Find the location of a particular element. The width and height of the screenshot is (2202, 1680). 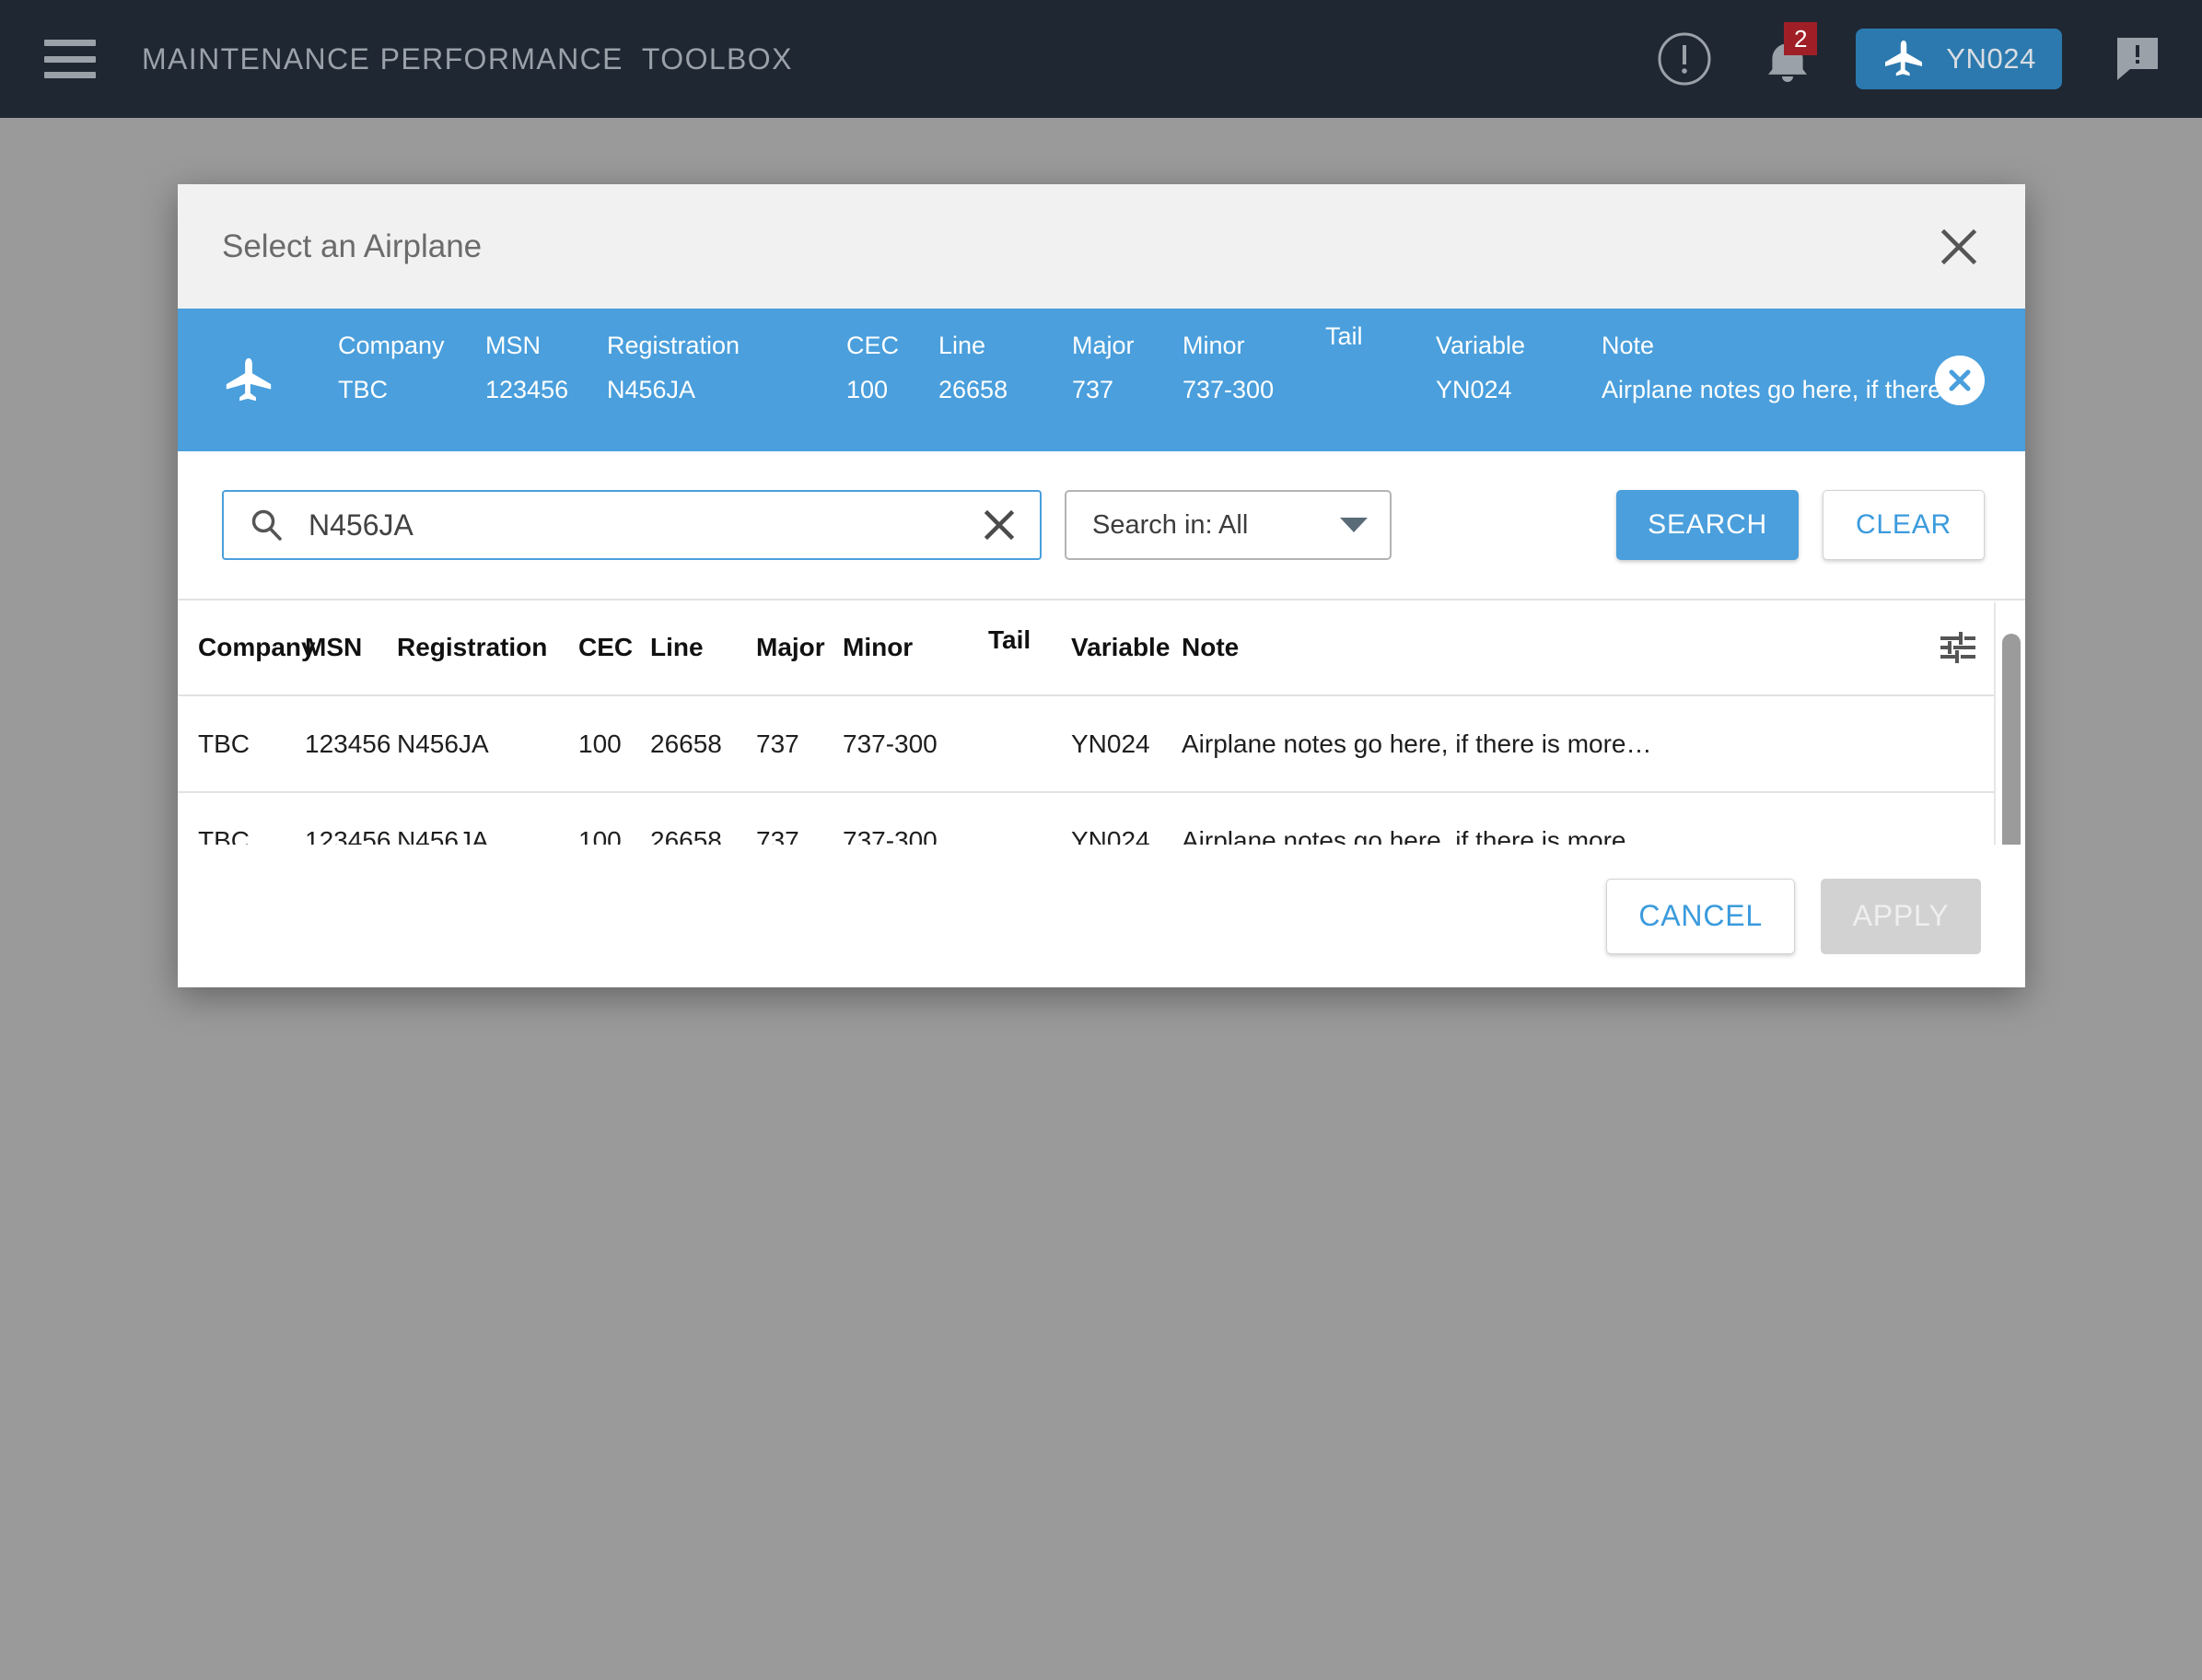

hamburger-menu-icon is located at coordinates (70, 59).